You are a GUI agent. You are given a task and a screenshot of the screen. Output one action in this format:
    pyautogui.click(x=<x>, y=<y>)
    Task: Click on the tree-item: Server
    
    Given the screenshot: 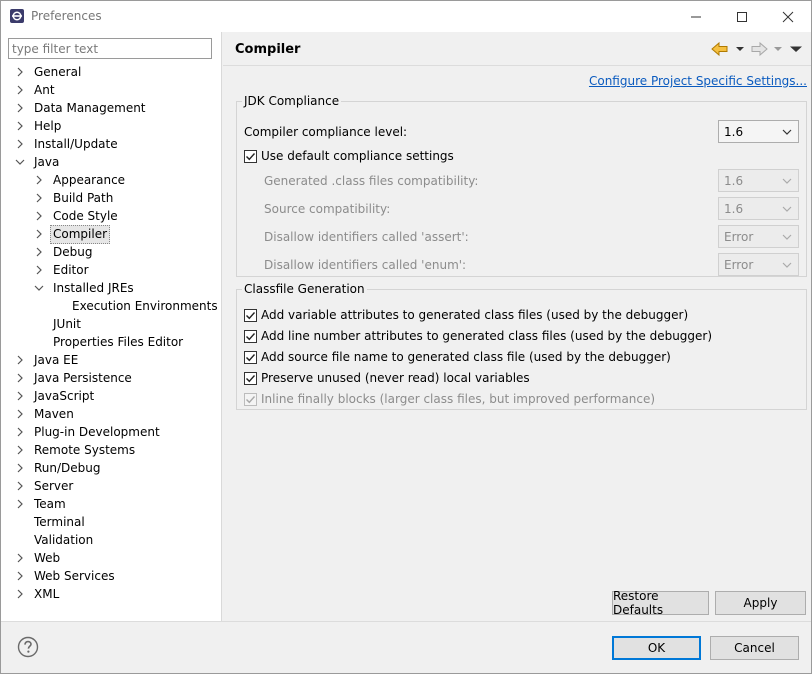 What is the action you would take?
    pyautogui.click(x=44, y=486)
    